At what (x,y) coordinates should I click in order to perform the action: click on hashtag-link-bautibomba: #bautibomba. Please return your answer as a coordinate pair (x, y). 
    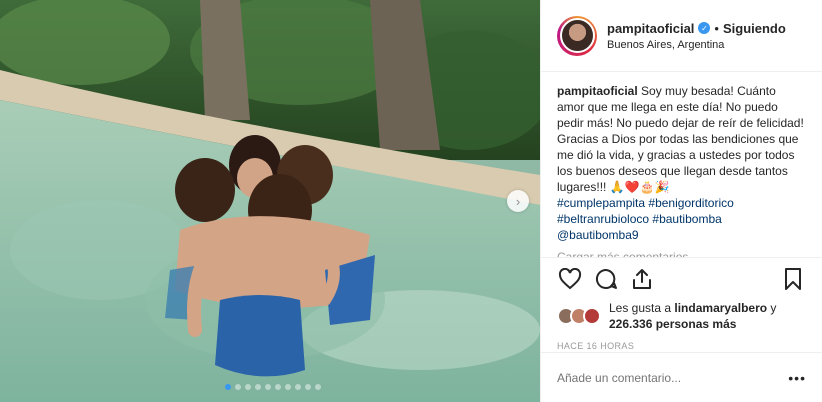
    Looking at the image, I should click on (686, 219).